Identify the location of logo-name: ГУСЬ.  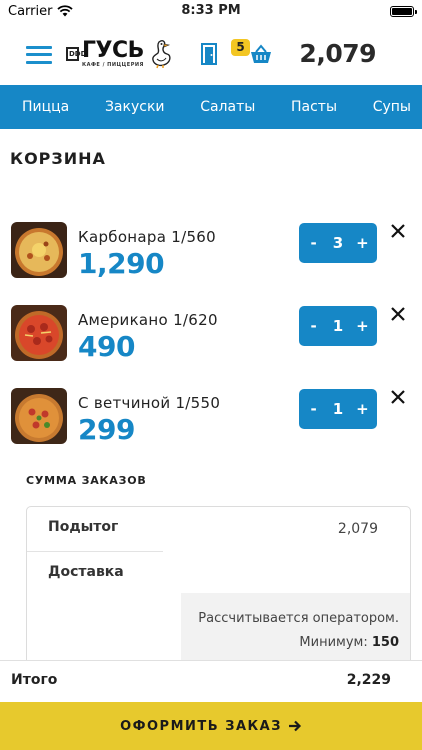
(113, 50).